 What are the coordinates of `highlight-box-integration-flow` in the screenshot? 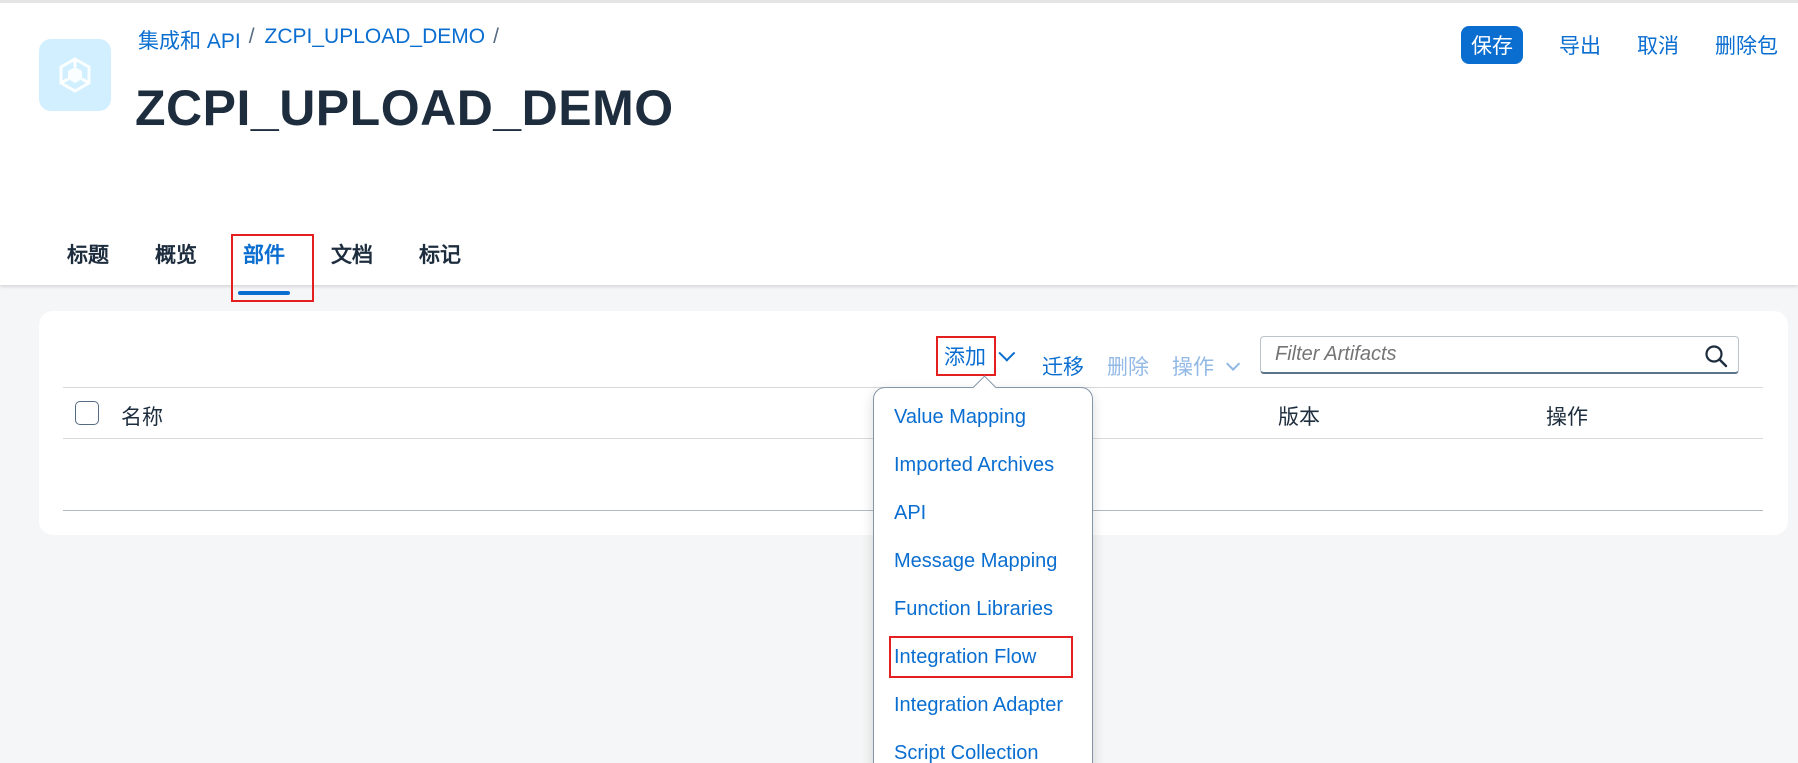 It's located at (981, 657).